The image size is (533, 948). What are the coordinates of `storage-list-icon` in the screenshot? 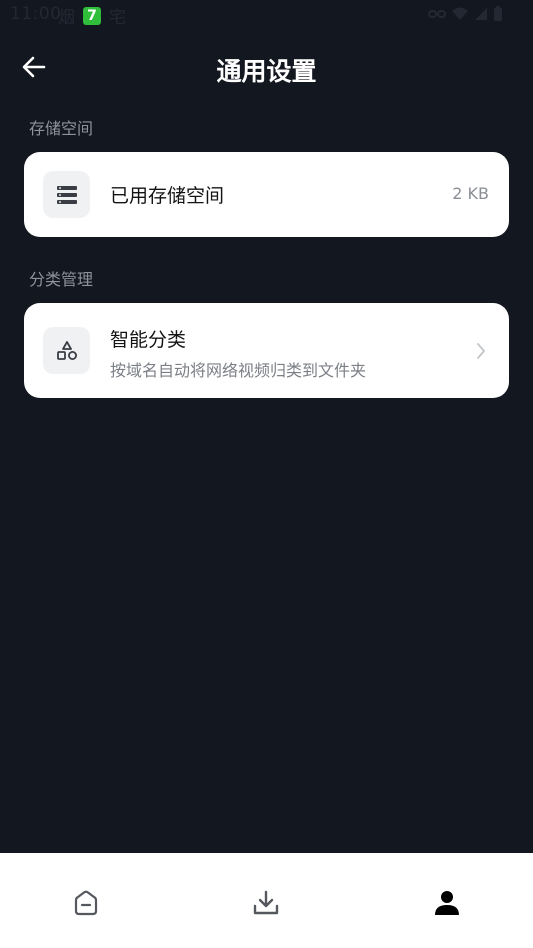 It's located at (66, 194).